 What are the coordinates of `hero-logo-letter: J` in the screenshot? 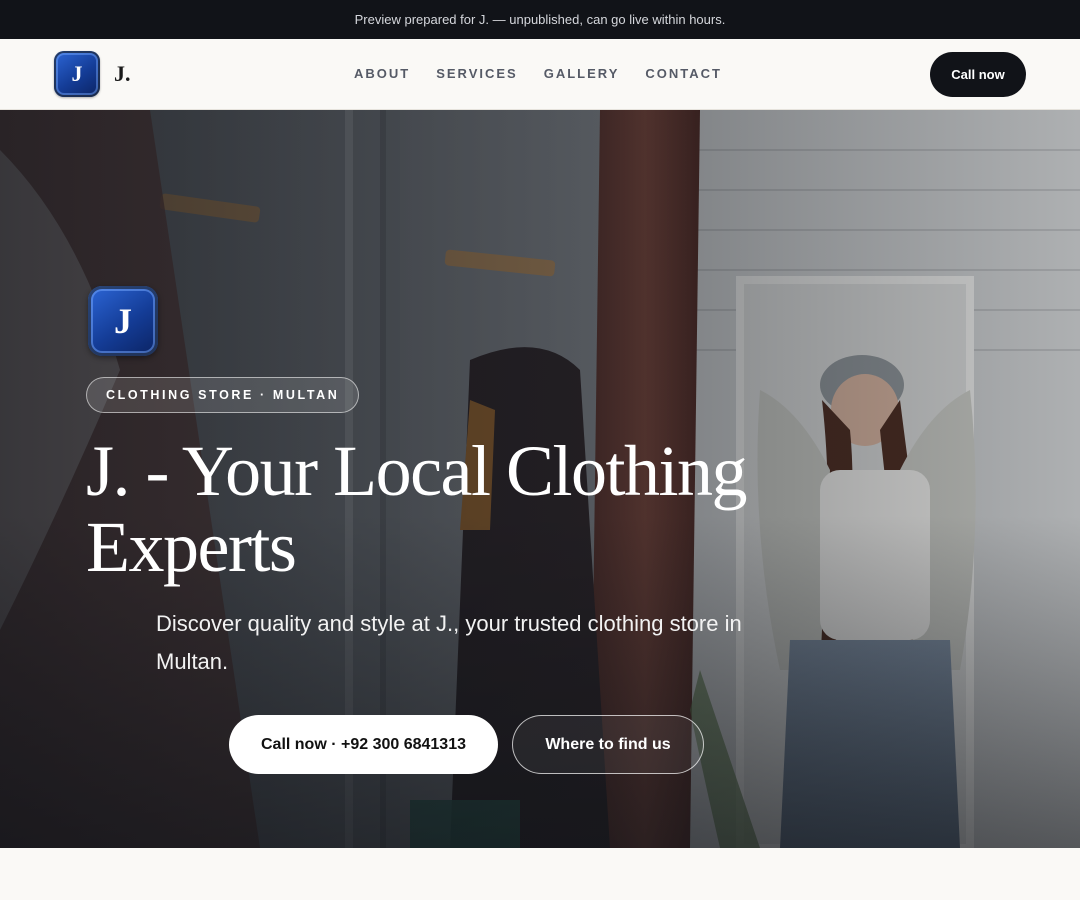 It's located at (123, 321).